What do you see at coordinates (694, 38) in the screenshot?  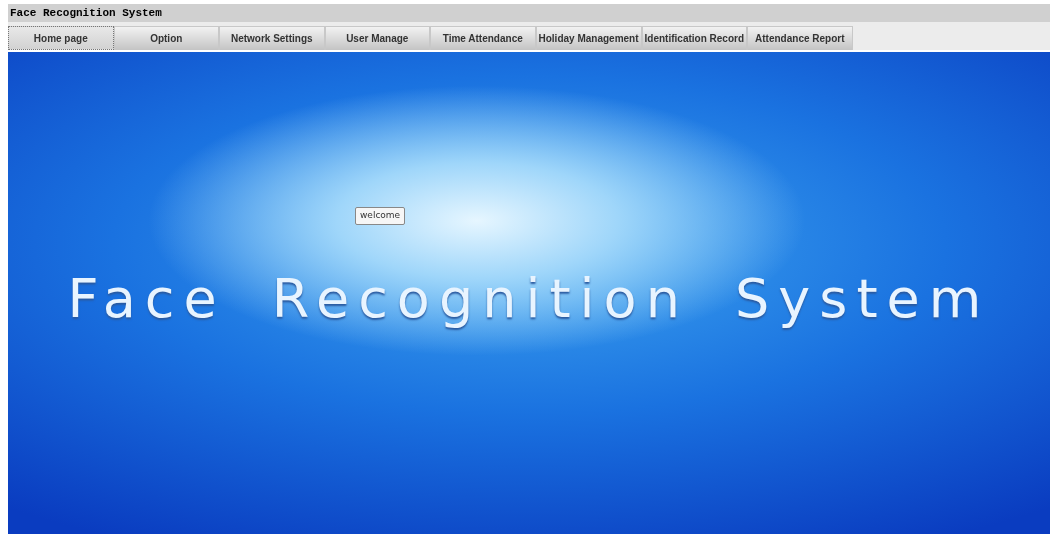 I see `nav-tab: Identification Record` at bounding box center [694, 38].